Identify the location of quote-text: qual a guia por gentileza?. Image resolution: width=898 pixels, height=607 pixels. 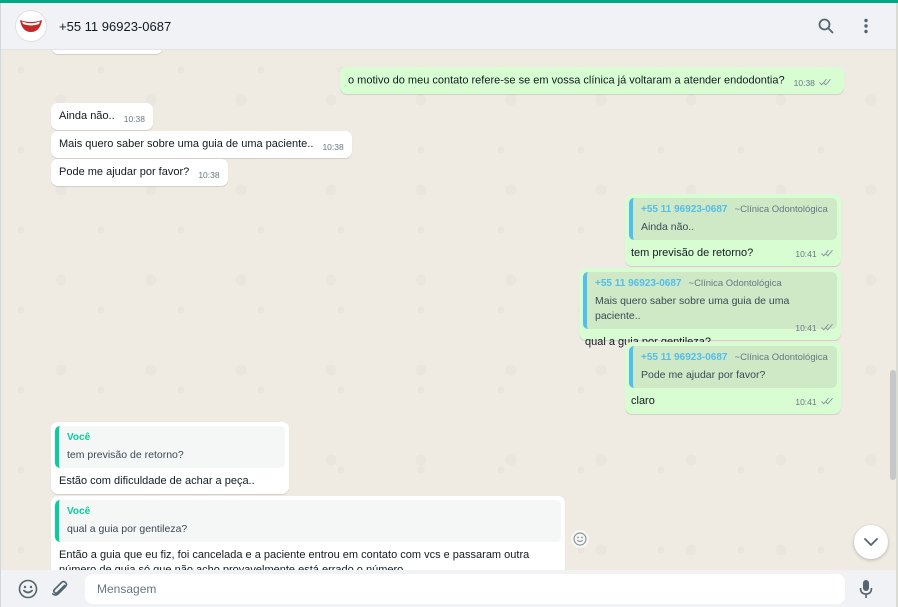
(127, 529).